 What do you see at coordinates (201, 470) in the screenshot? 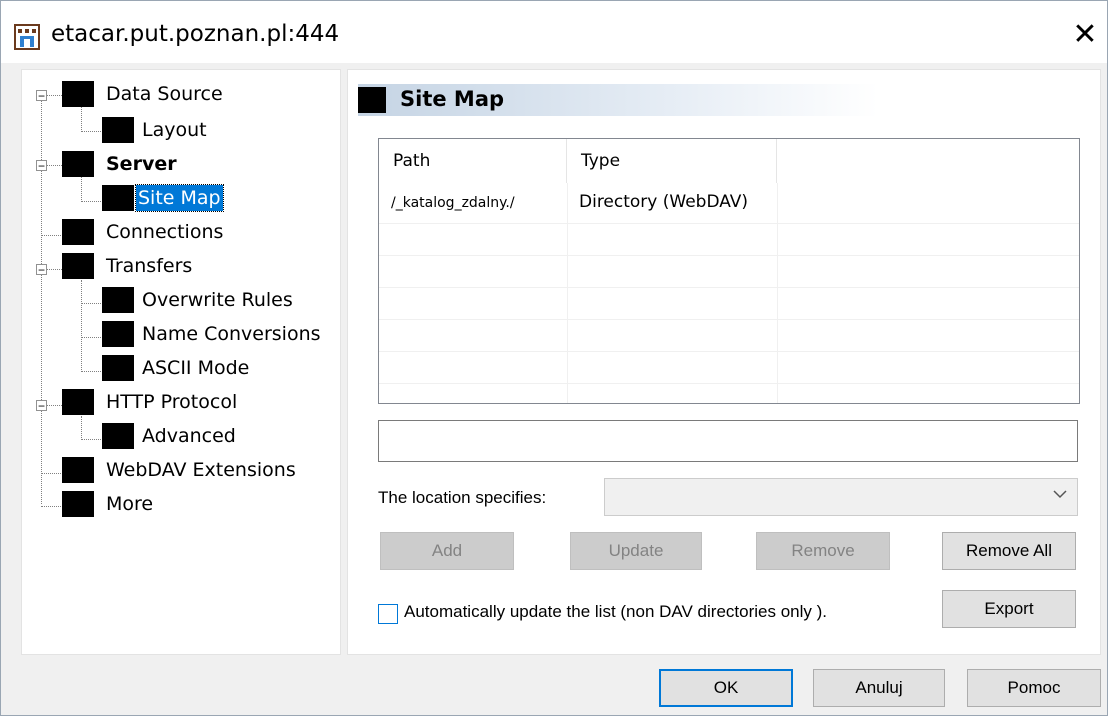
I see `tree-item-label: WebDAV Extensions` at bounding box center [201, 470].